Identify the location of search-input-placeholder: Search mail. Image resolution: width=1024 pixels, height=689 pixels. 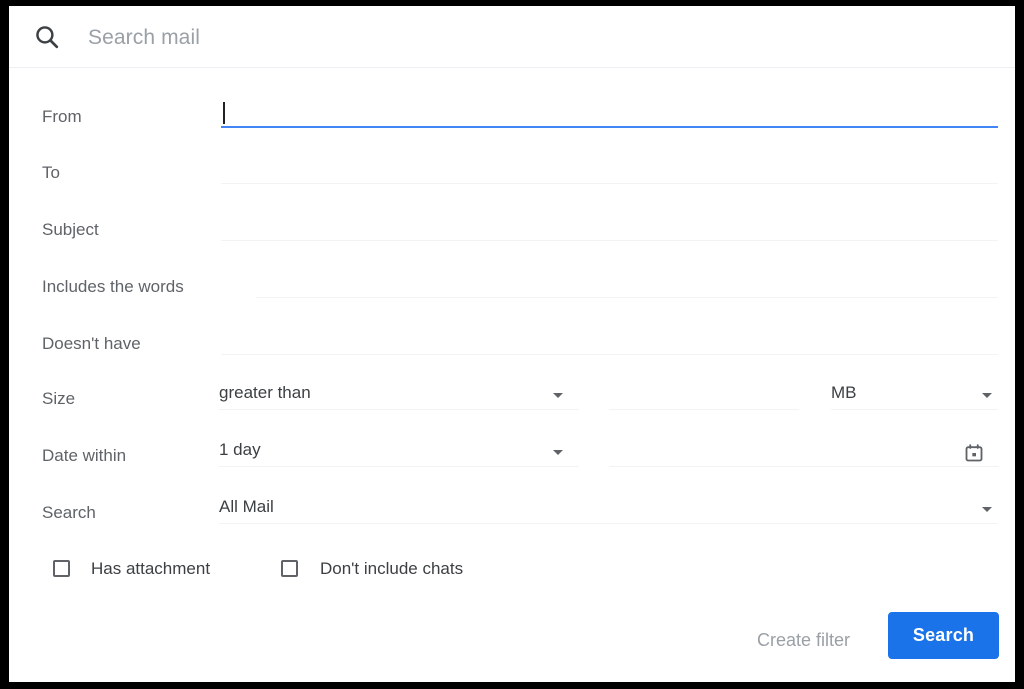
(144, 38).